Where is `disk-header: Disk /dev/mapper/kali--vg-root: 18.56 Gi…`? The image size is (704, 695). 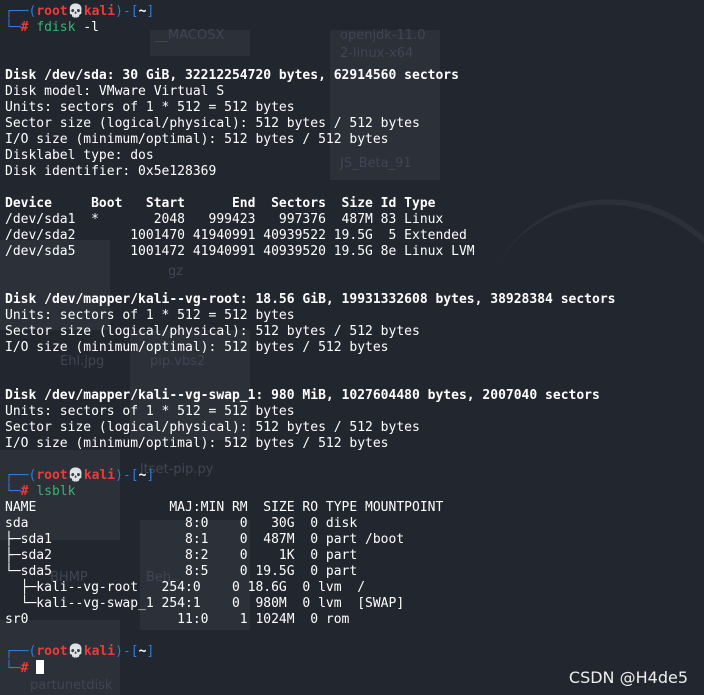
disk-header: Disk /dev/mapper/kali--vg-root: 18.56 Gi… is located at coordinates (310, 299).